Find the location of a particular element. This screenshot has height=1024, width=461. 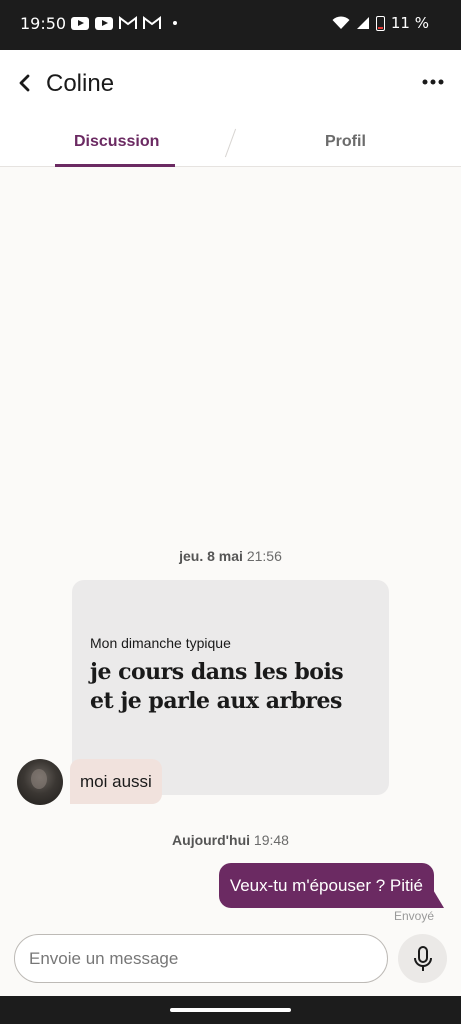

sent-message-bubble: Veux-tu m'épouser ? Pitié is located at coordinates (326, 885).